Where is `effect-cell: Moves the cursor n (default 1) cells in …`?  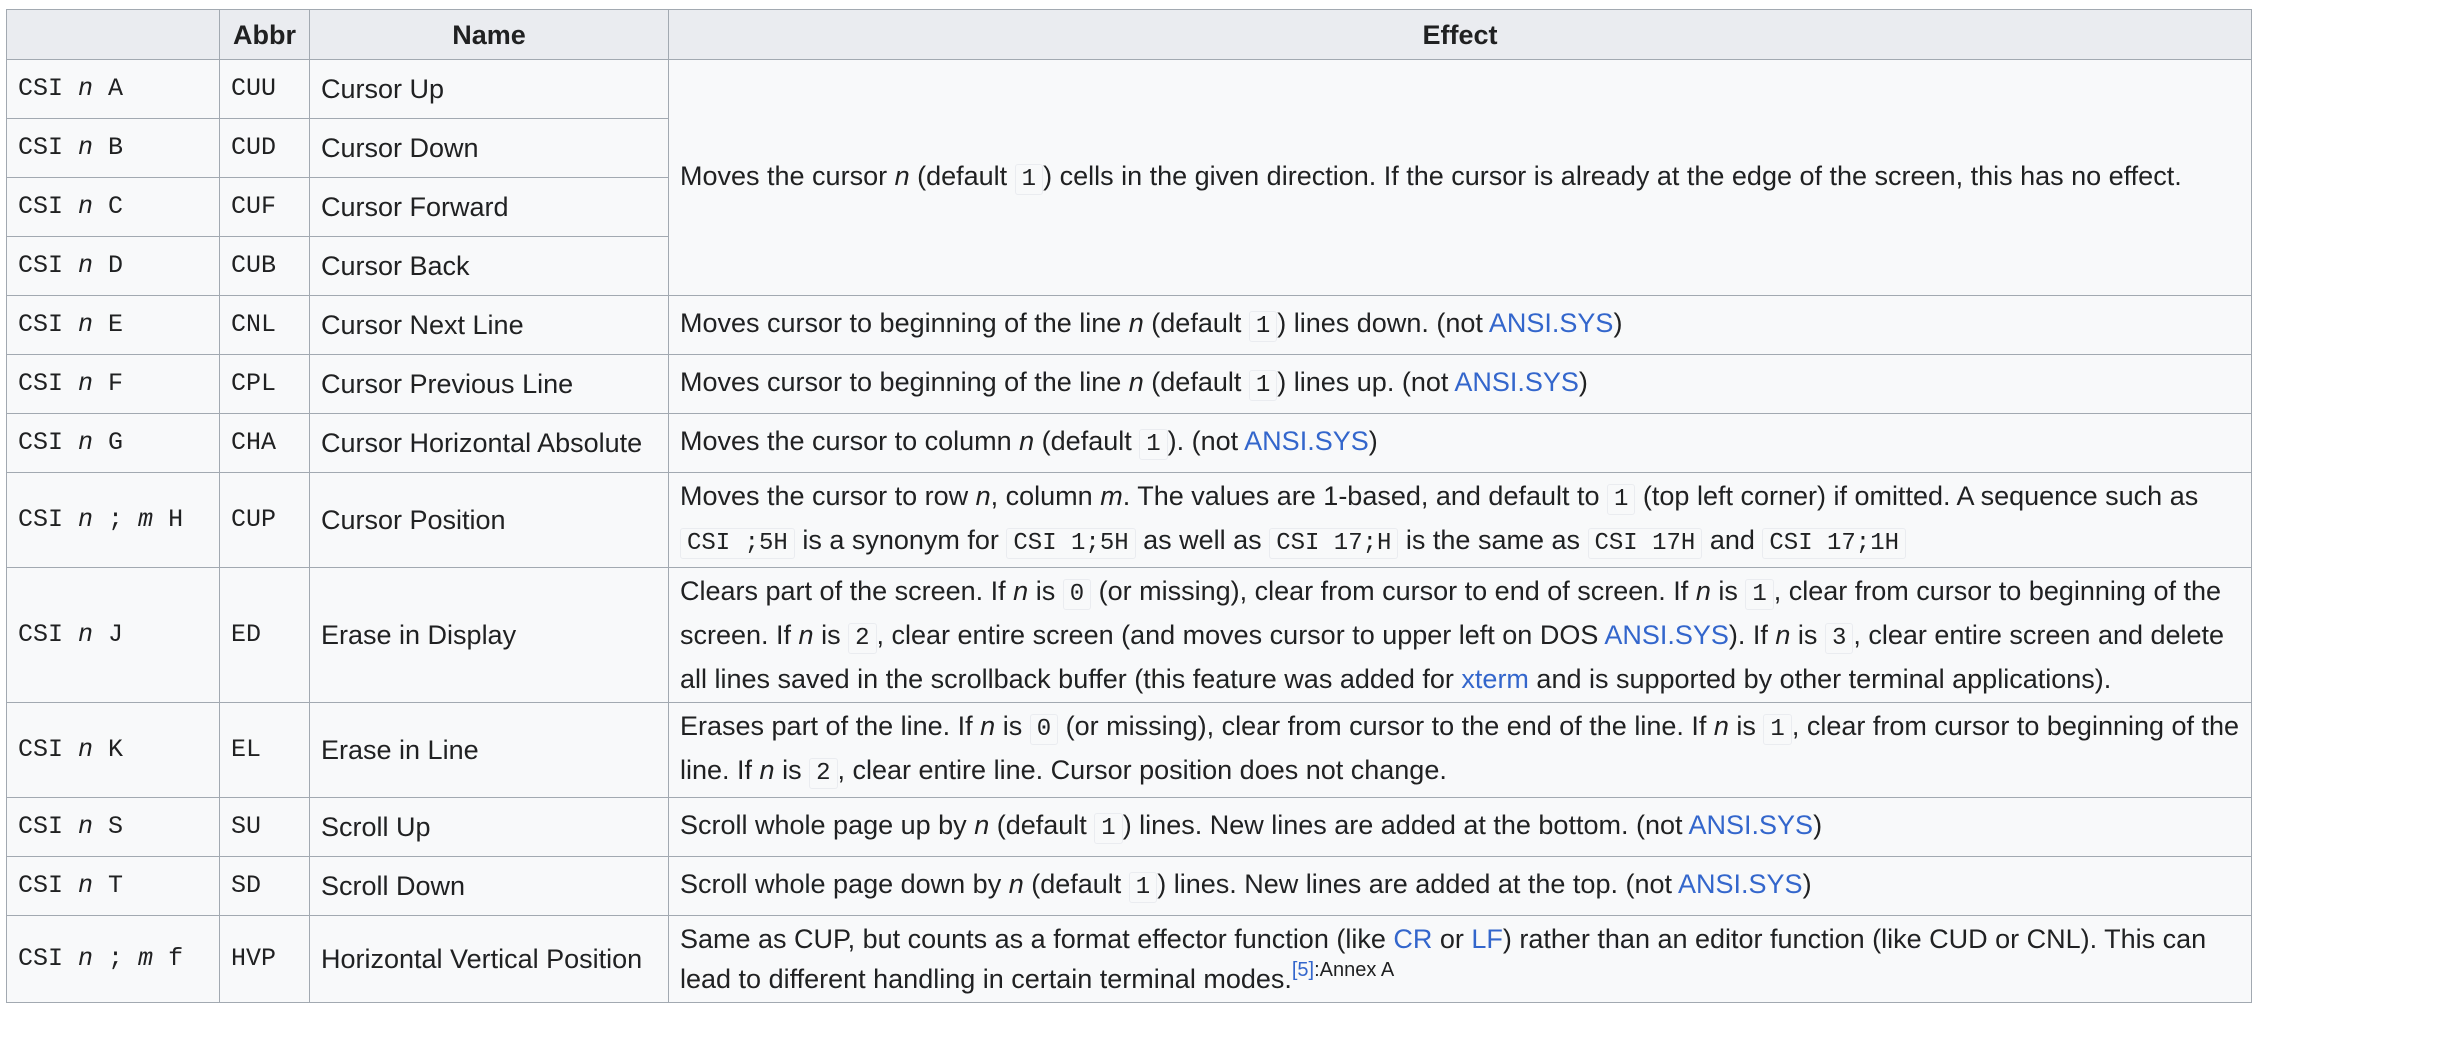
effect-cell: Moves the cursor n (default 1) cells in … is located at coordinates (1460, 177).